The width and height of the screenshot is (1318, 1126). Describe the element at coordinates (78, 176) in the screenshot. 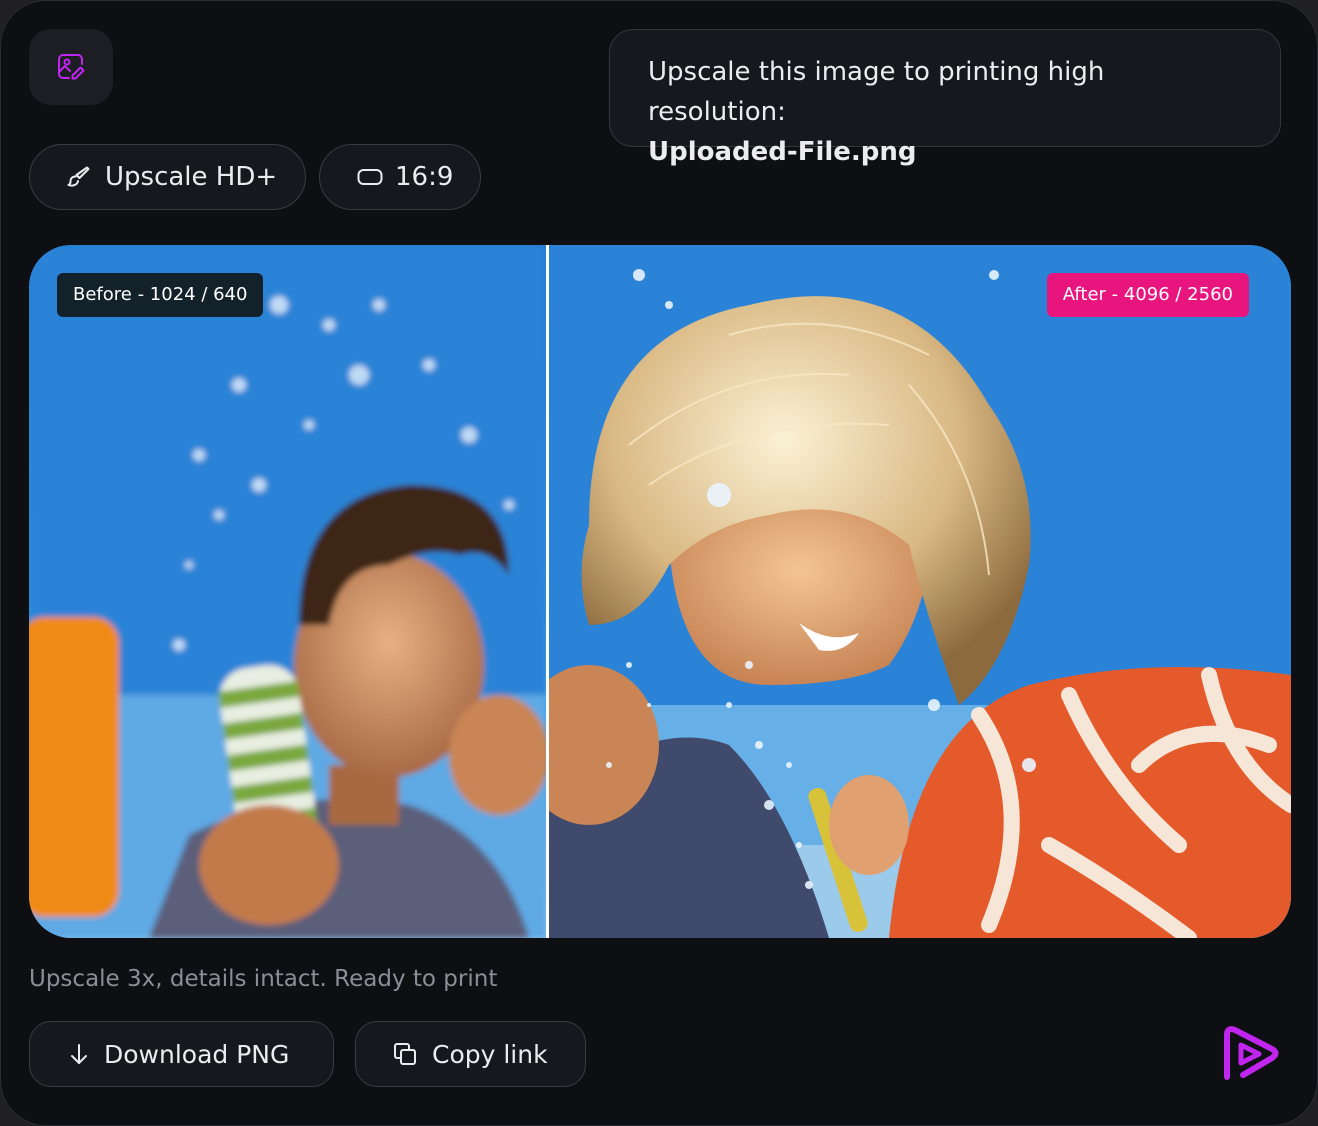

I see `brush-icon` at that location.